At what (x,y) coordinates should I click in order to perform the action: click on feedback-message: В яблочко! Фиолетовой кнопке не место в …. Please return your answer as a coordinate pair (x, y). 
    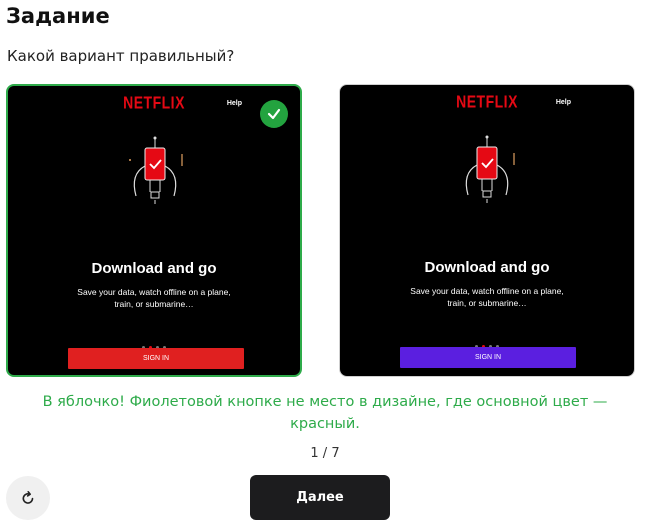
    Looking at the image, I should click on (325, 413).